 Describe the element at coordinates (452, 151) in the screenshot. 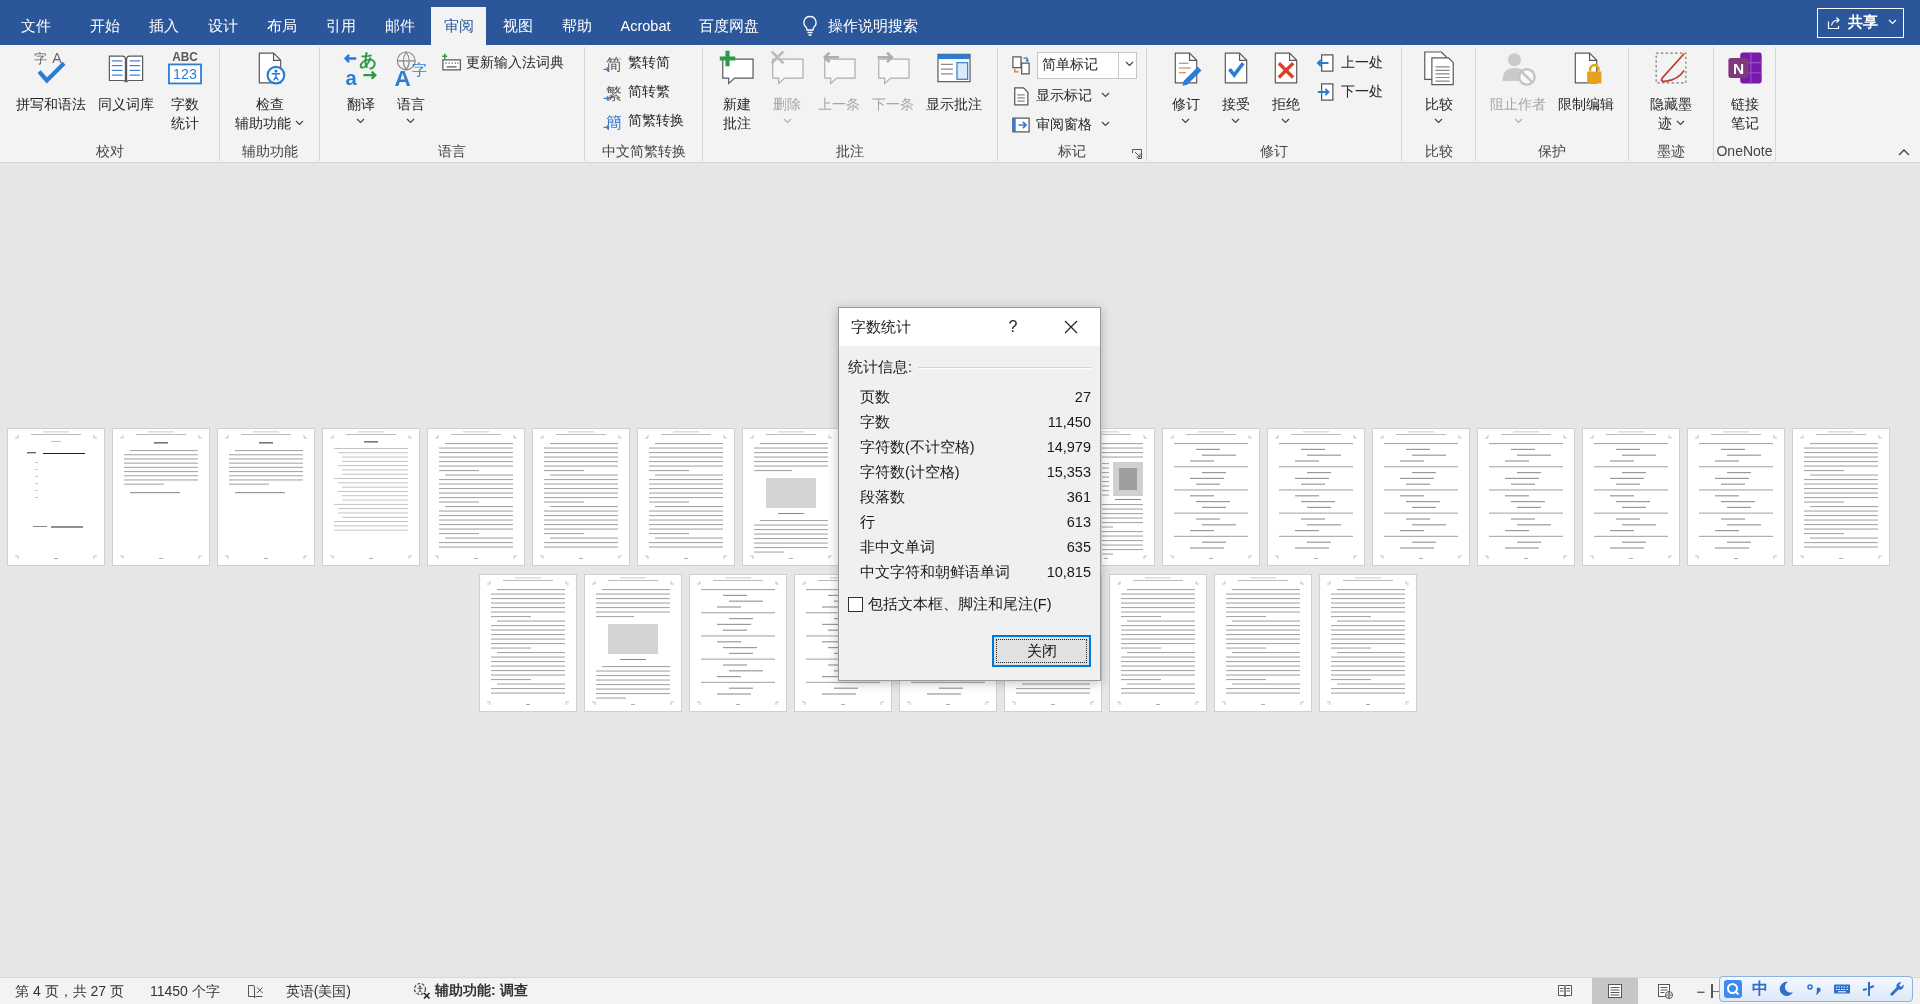

I see `group-label: 语言` at that location.